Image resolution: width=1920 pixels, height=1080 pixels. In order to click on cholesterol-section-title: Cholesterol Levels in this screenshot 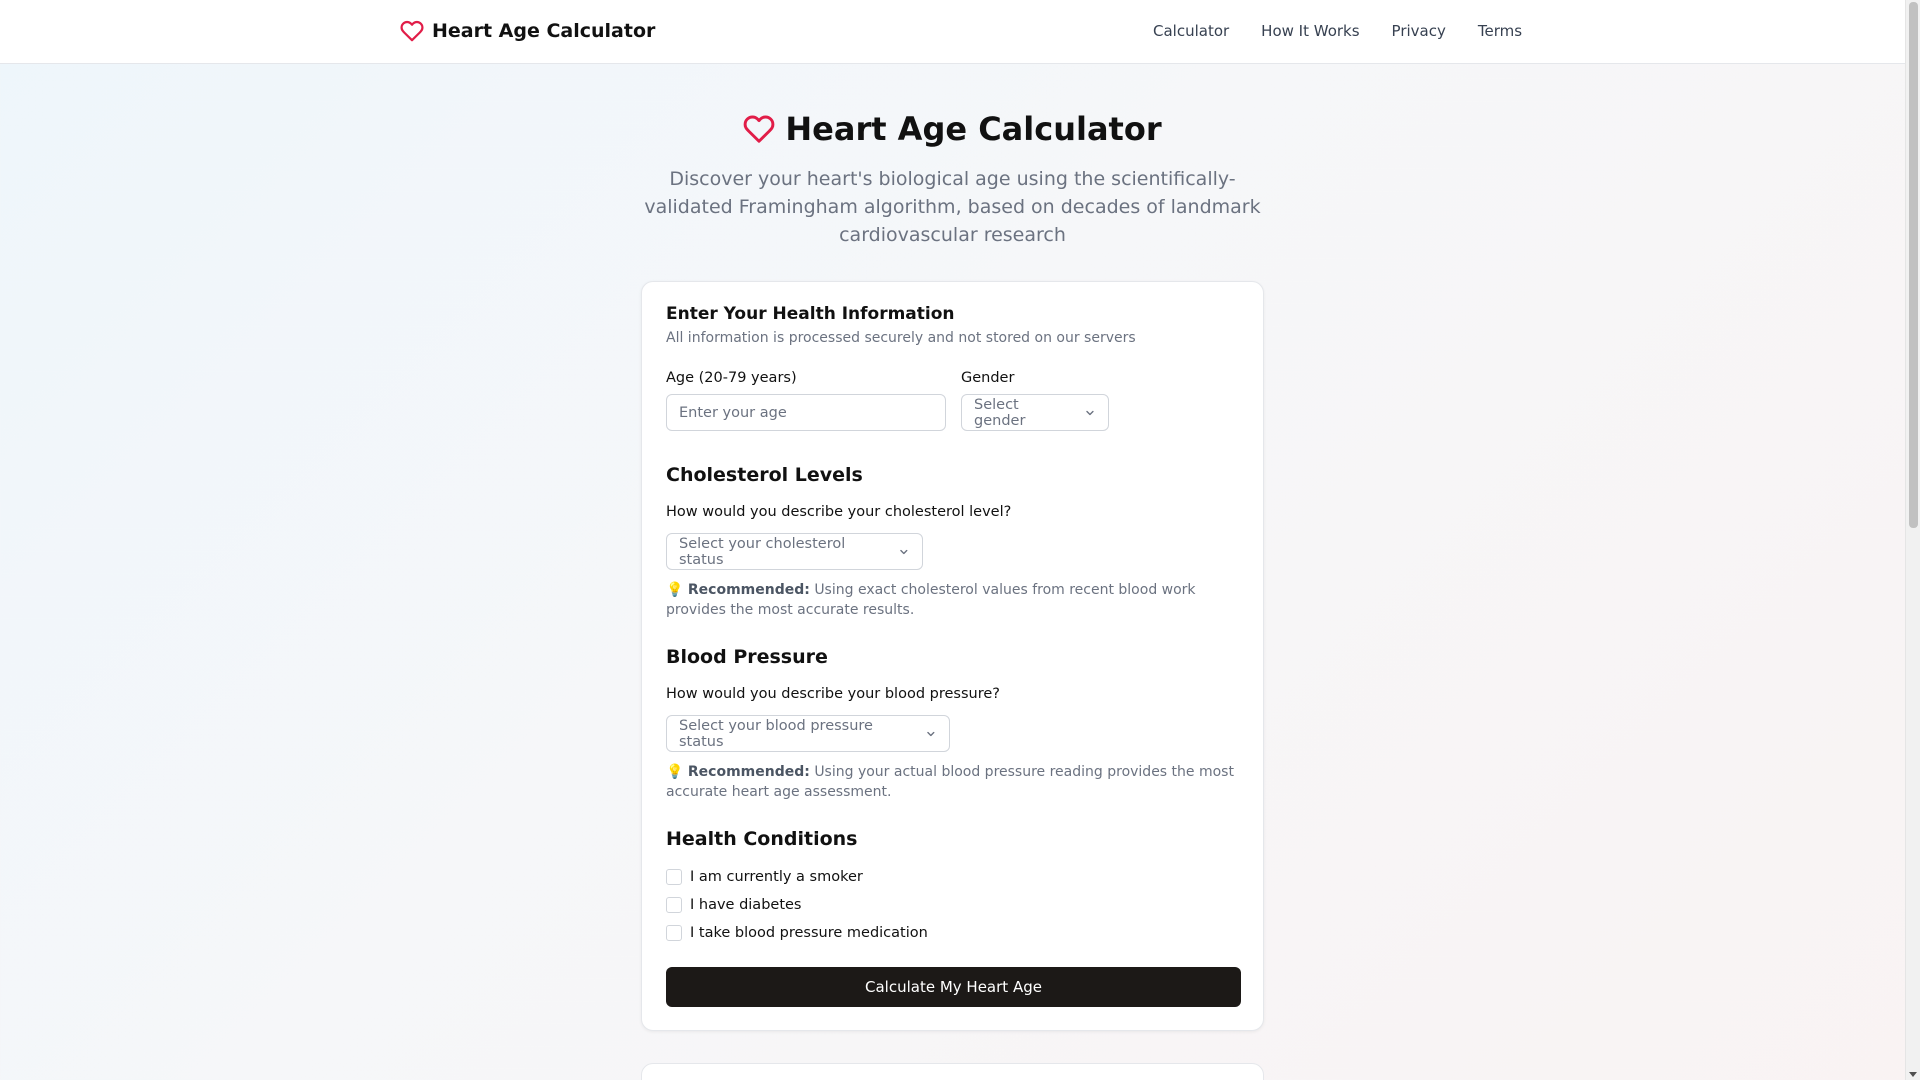, I will do `click(764, 475)`.